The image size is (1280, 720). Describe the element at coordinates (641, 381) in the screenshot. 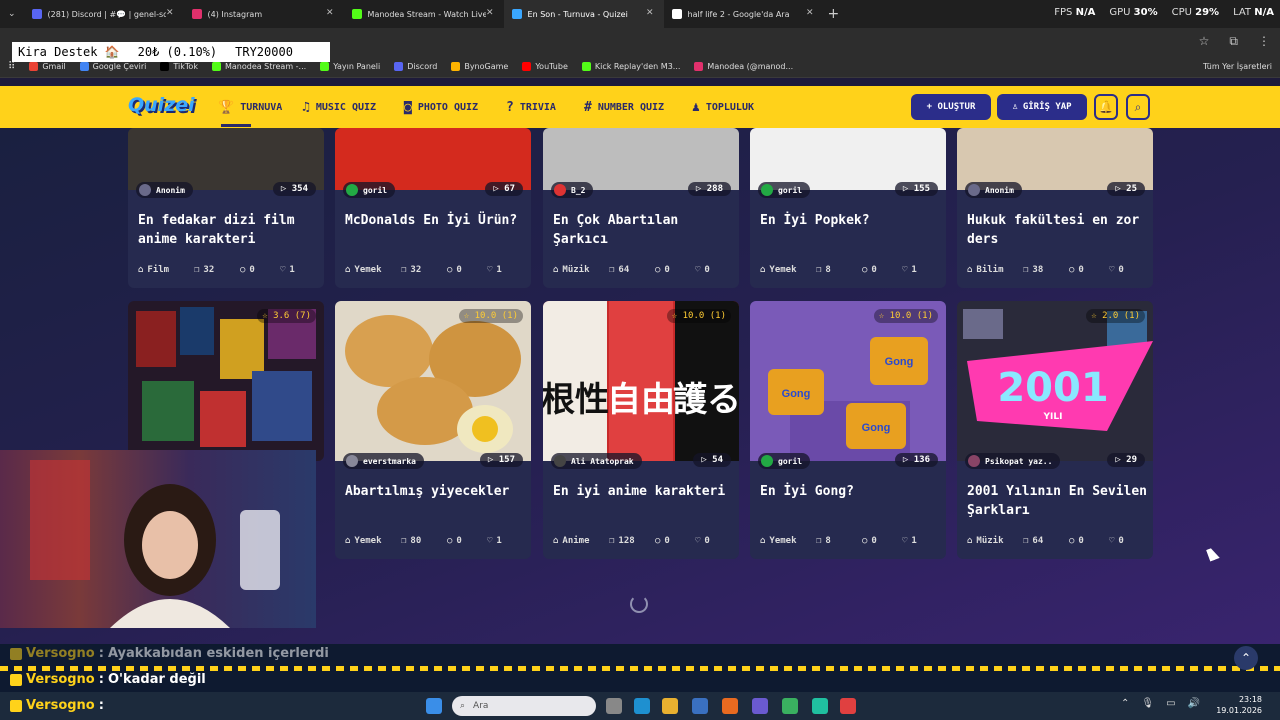

I see `quiz-thumbnail: 根性 自由 護る` at that location.